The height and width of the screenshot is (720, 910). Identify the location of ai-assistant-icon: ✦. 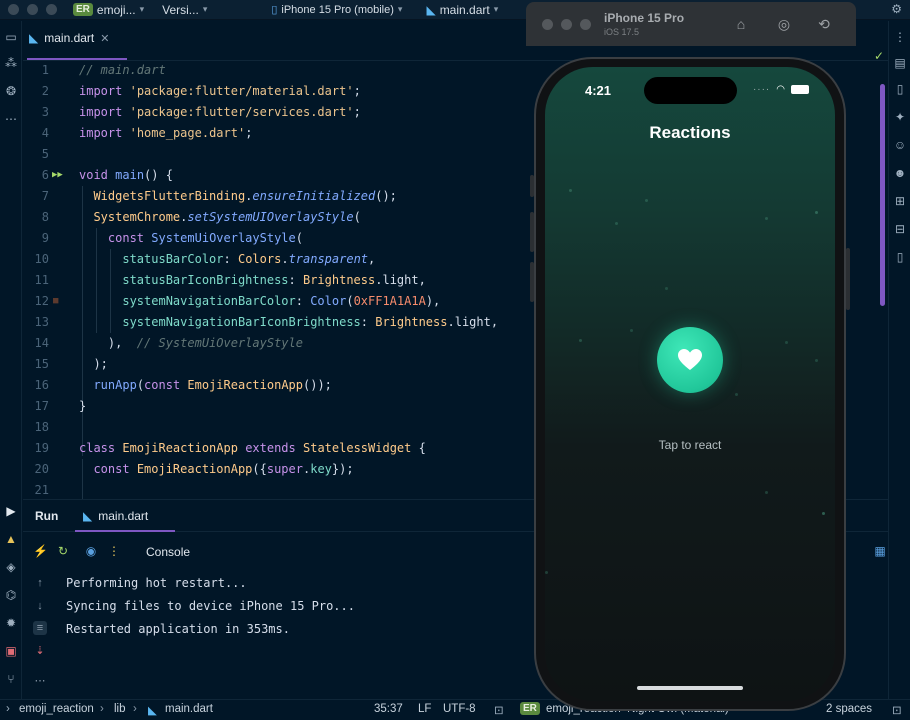
(900, 117).